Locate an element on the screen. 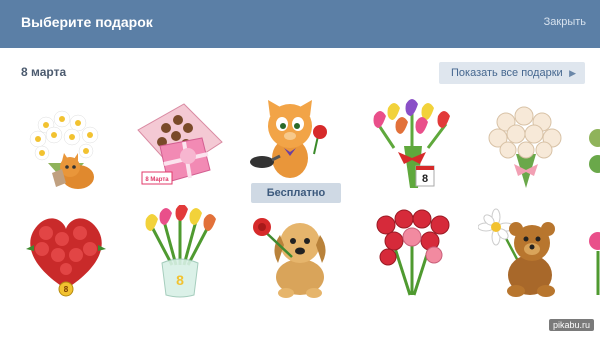  gift-red-roses is located at coordinates (412, 253).